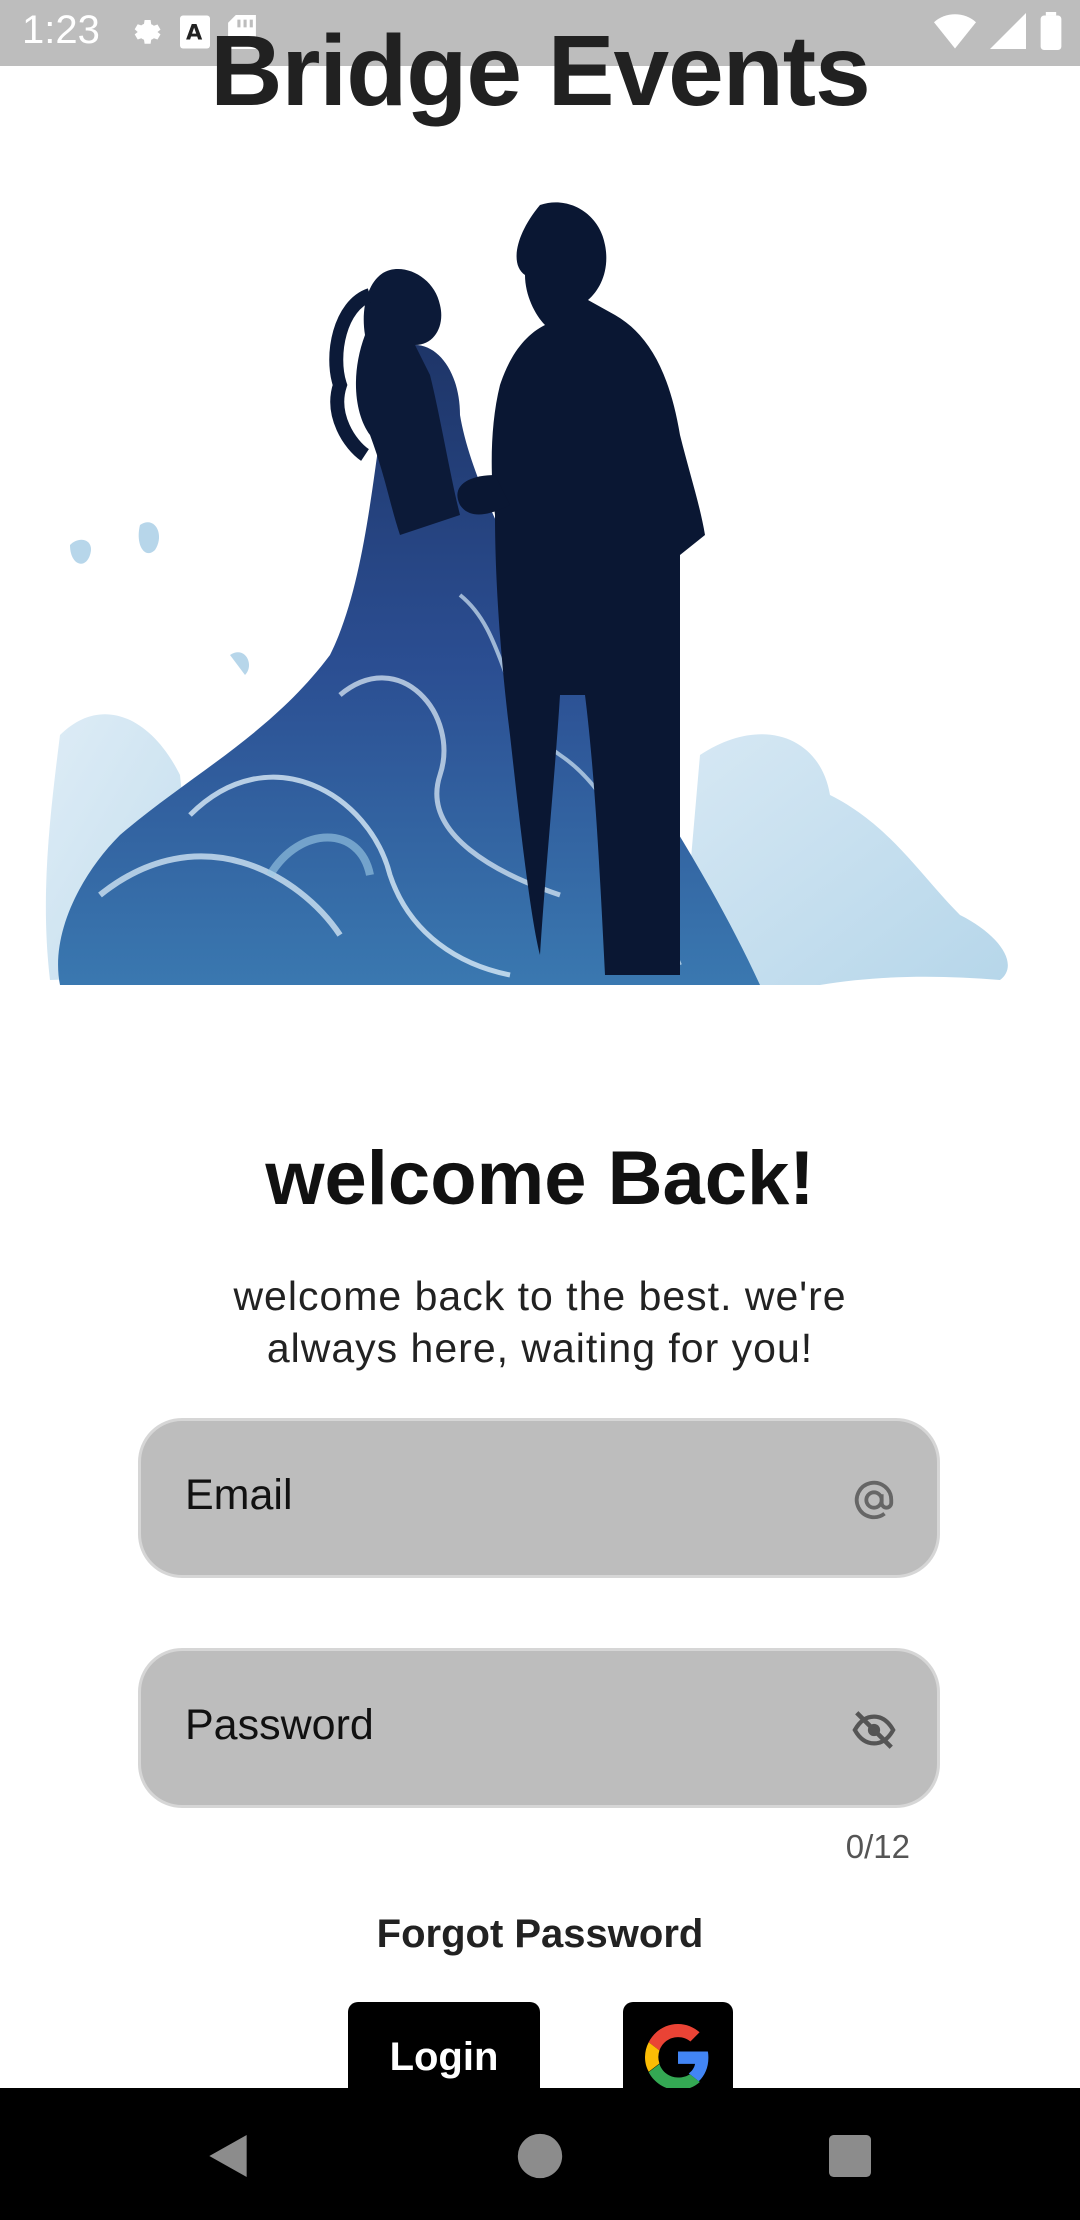  I want to click on recents-icon, so click(850, 2156).